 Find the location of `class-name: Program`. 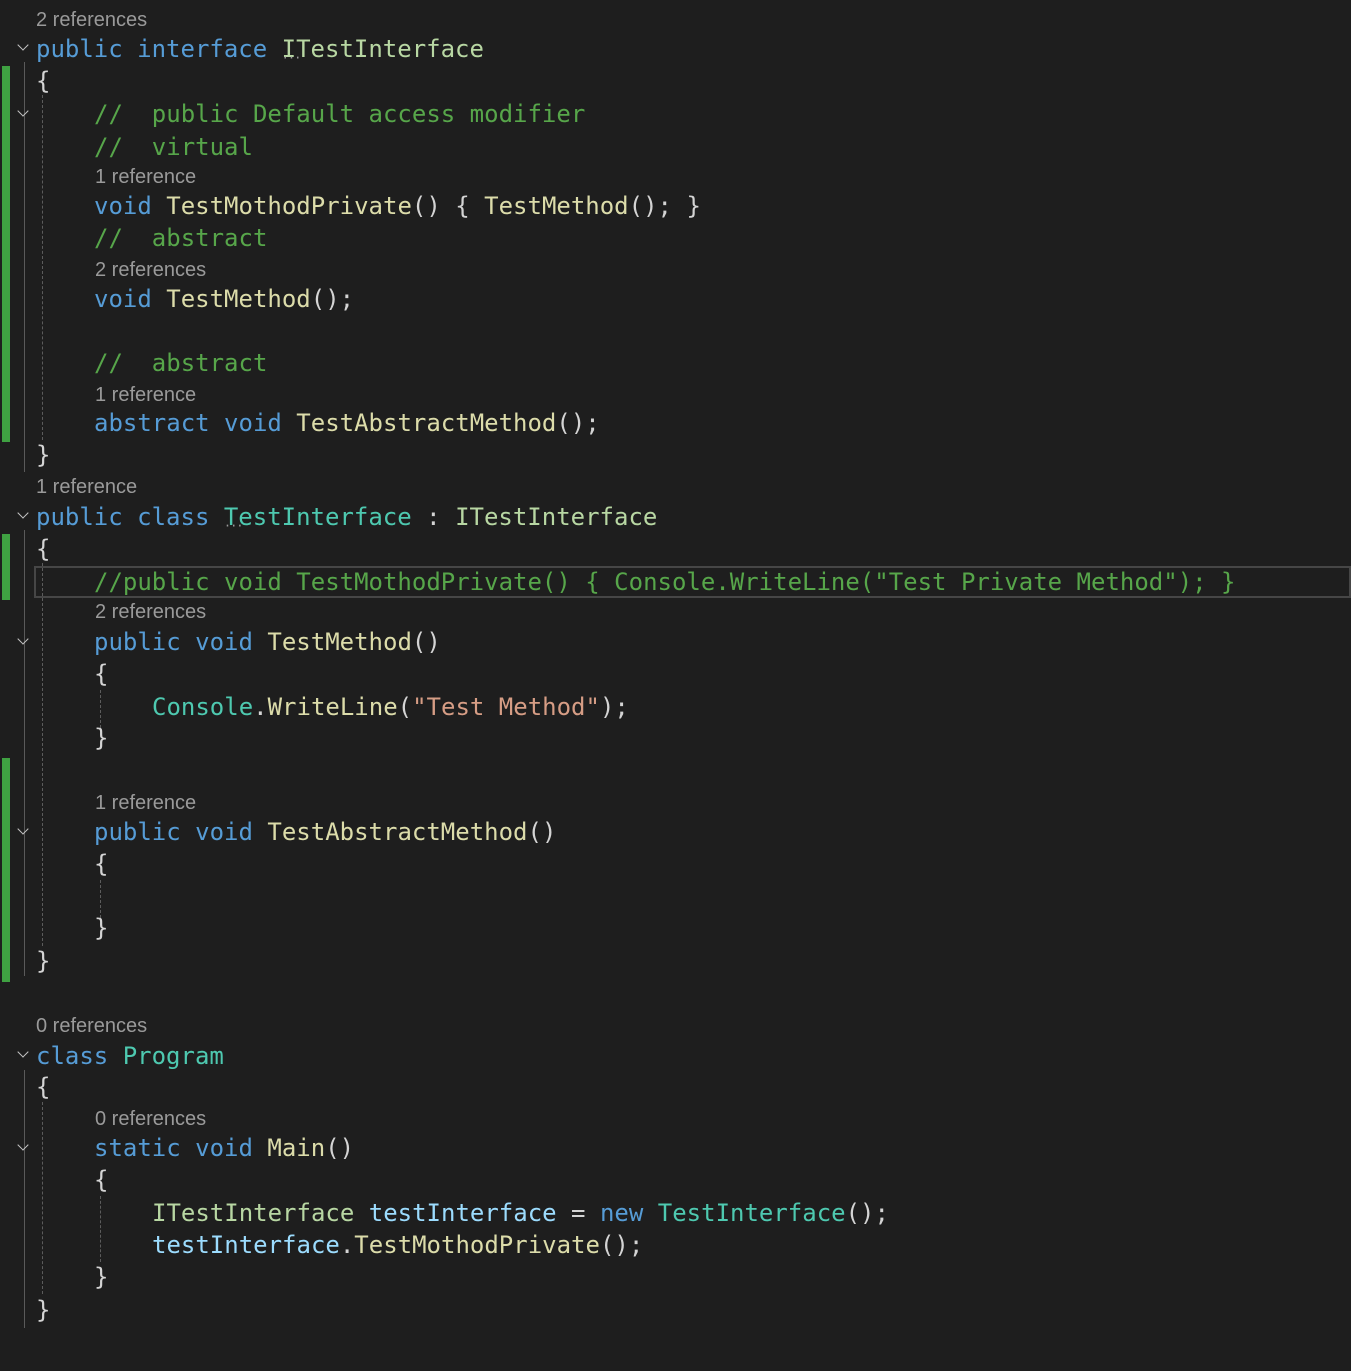

class-name: Program is located at coordinates (173, 1056).